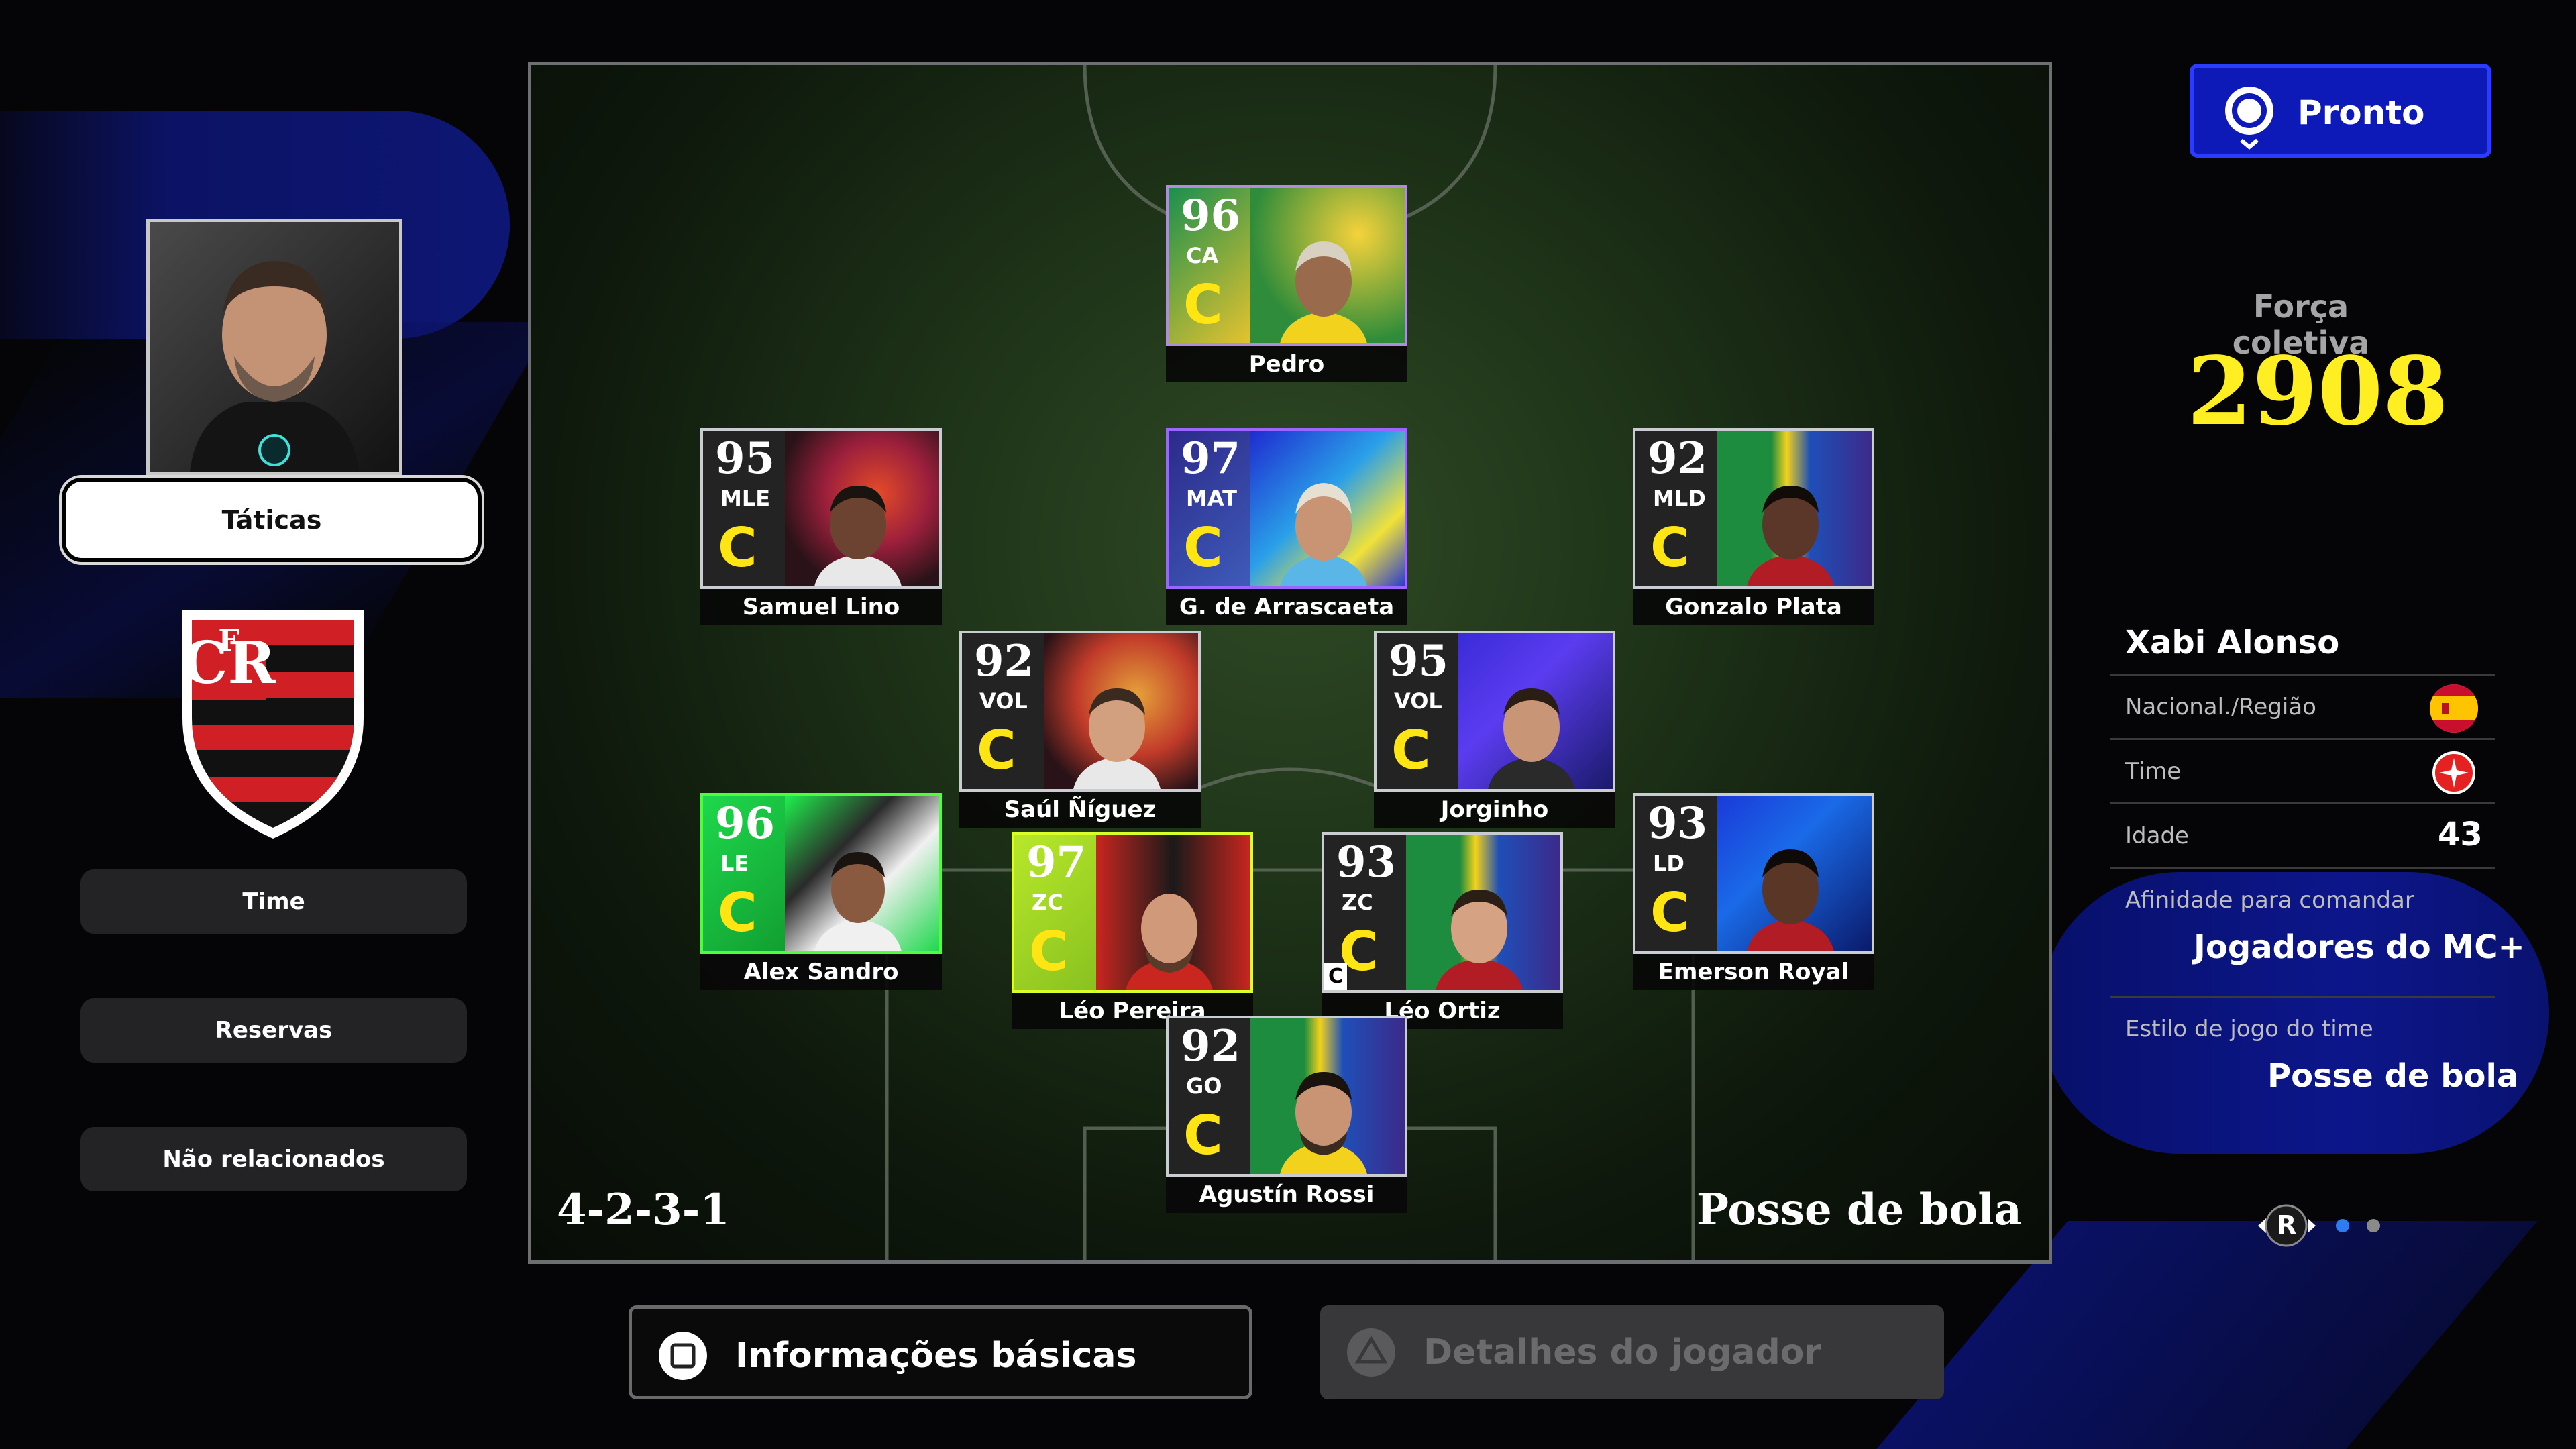 Image resolution: width=2576 pixels, height=1449 pixels. What do you see at coordinates (734, 863) in the screenshot?
I see `player-position: LE` at bounding box center [734, 863].